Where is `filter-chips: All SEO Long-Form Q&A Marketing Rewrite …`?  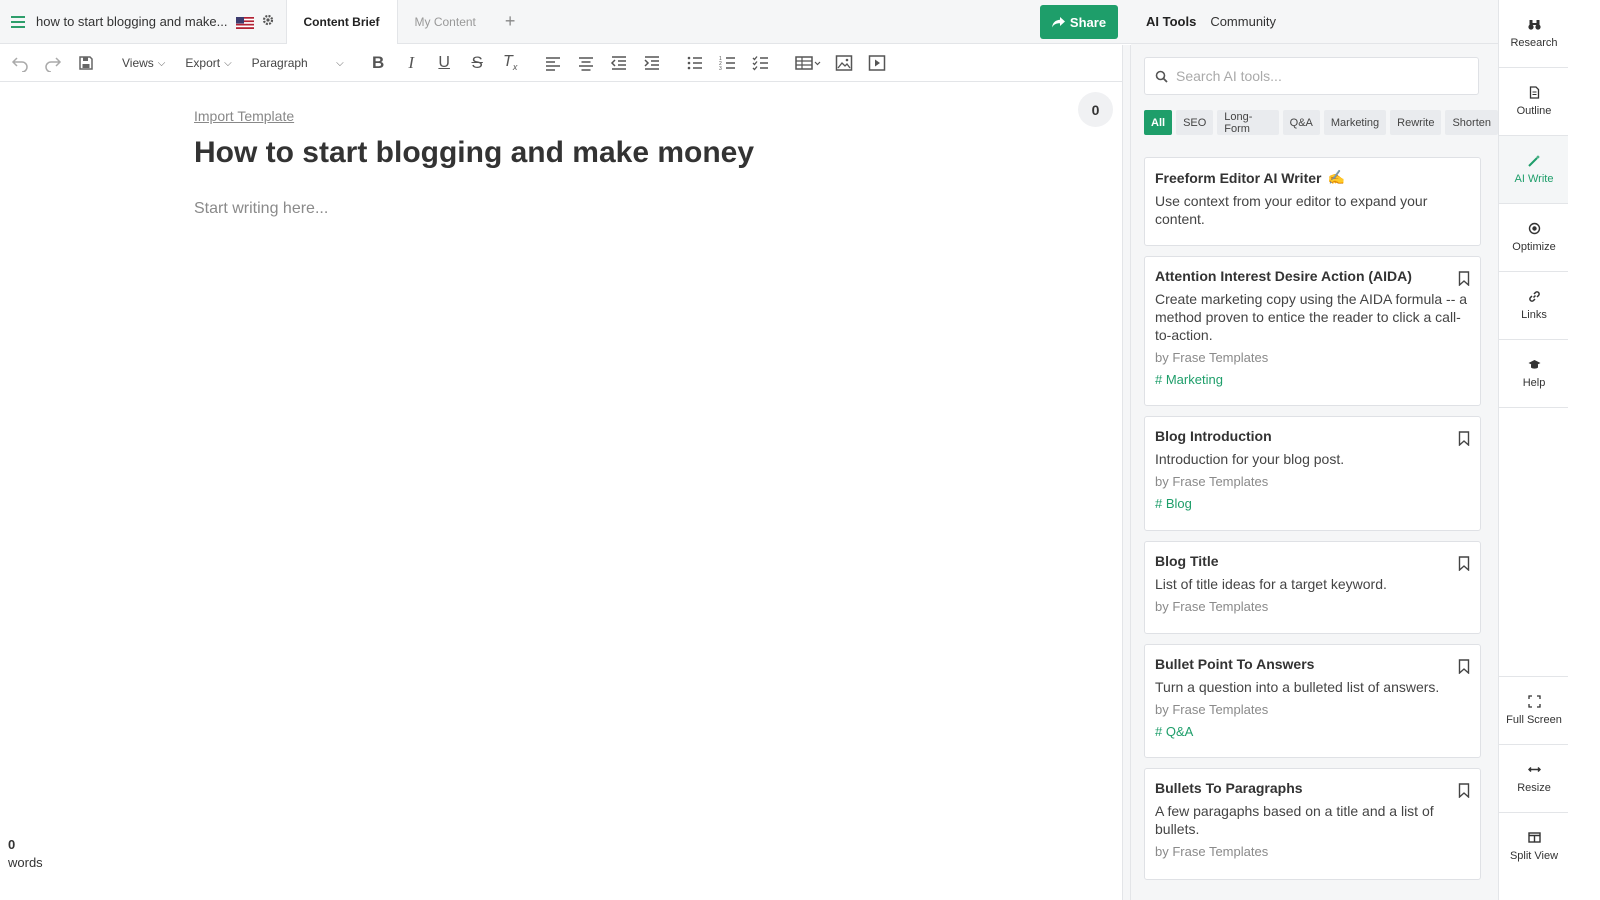
filter-chips: All SEO Long-Form Q&A Marketing Rewrite … is located at coordinates (1321, 122).